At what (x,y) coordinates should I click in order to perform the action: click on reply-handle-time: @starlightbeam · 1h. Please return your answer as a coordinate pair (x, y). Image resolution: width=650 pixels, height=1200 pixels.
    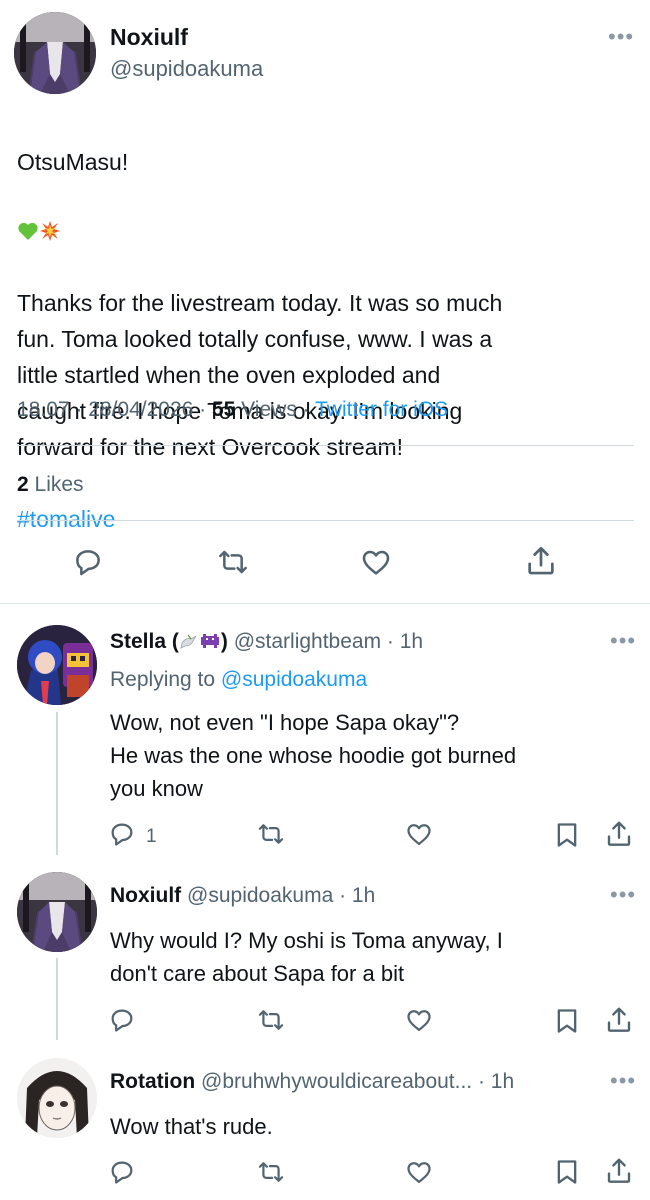
    Looking at the image, I should click on (328, 641).